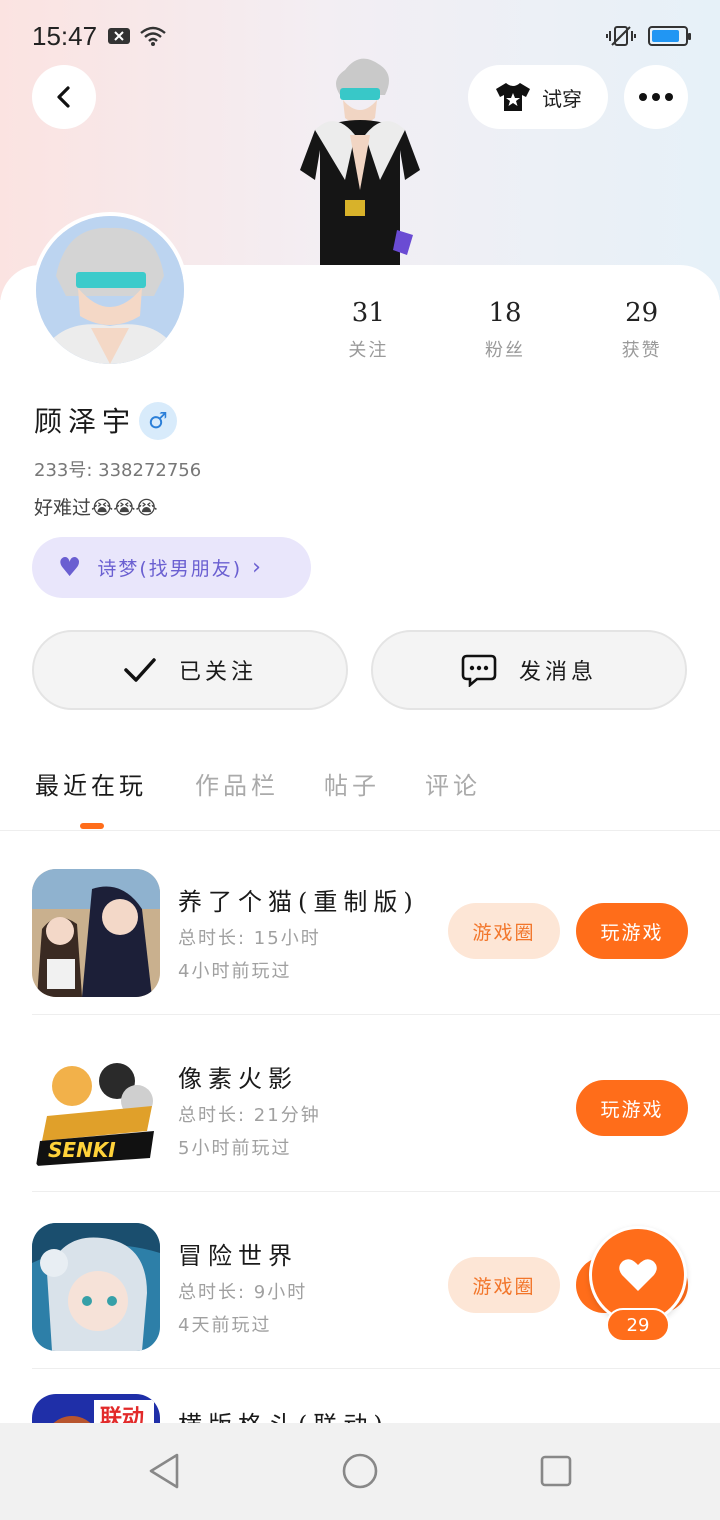 Image resolution: width=720 pixels, height=1520 pixels. What do you see at coordinates (505, 350) in the screenshot?
I see `stat-fans-label: 粉丝` at bounding box center [505, 350].